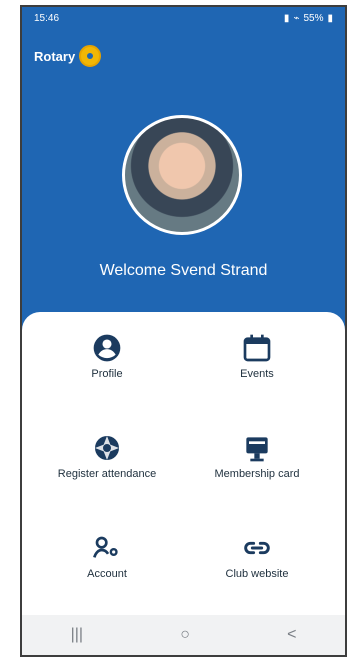 The width and height of the screenshot is (351, 661). What do you see at coordinates (107, 374) in the screenshot?
I see `menu-label: Profile` at bounding box center [107, 374].